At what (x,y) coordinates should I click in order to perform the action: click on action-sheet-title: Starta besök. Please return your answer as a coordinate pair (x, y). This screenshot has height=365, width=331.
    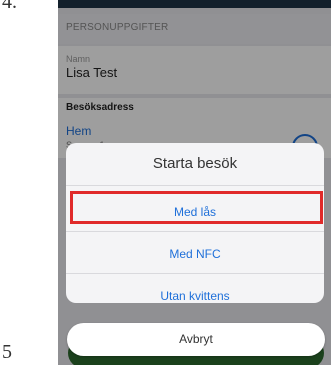
    Looking at the image, I should click on (195, 164).